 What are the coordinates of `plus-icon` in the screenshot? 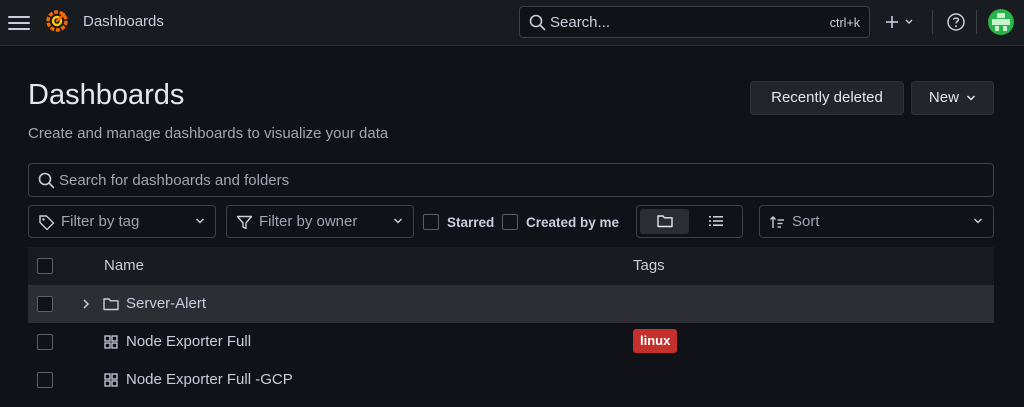 It's located at (899, 22).